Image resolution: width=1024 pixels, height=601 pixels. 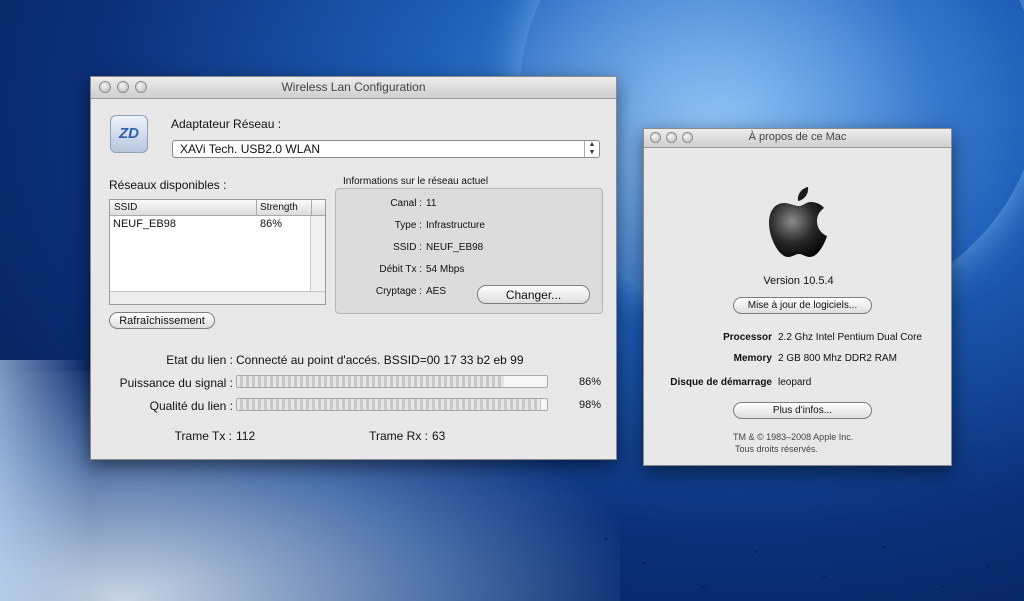 I want to click on copyright-line-2: Tous droits réservés., so click(x=777, y=449).